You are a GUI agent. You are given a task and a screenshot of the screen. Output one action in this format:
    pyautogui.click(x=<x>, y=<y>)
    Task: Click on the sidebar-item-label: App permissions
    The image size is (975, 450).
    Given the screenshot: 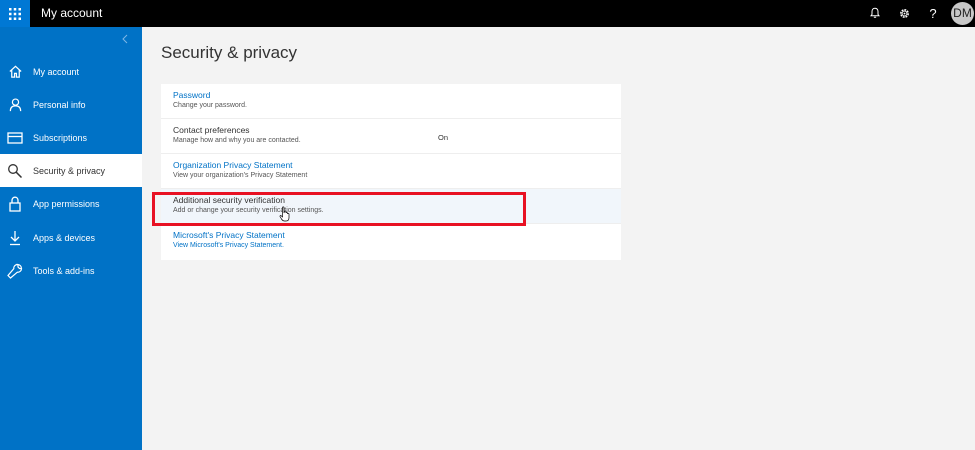 What is the action you would take?
    pyautogui.click(x=66, y=203)
    